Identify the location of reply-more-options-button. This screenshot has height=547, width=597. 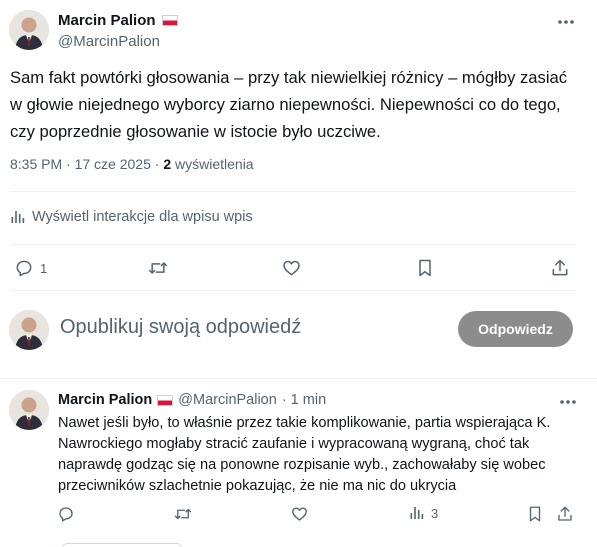
(568, 402).